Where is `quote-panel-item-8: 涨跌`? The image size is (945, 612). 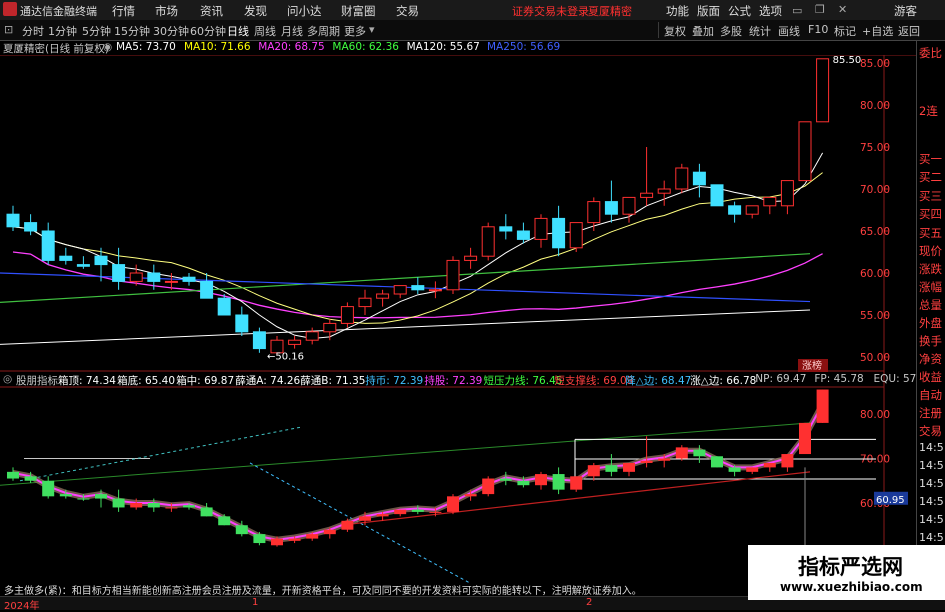 quote-panel-item-8: 涨跌 is located at coordinates (930, 269).